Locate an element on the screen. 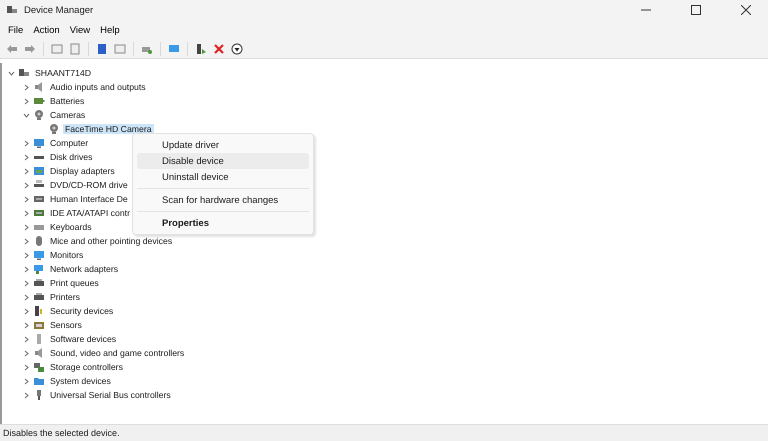 Image resolution: width=768 pixels, height=441 pixels. tree-item: Keyboards is located at coordinates (71, 227).